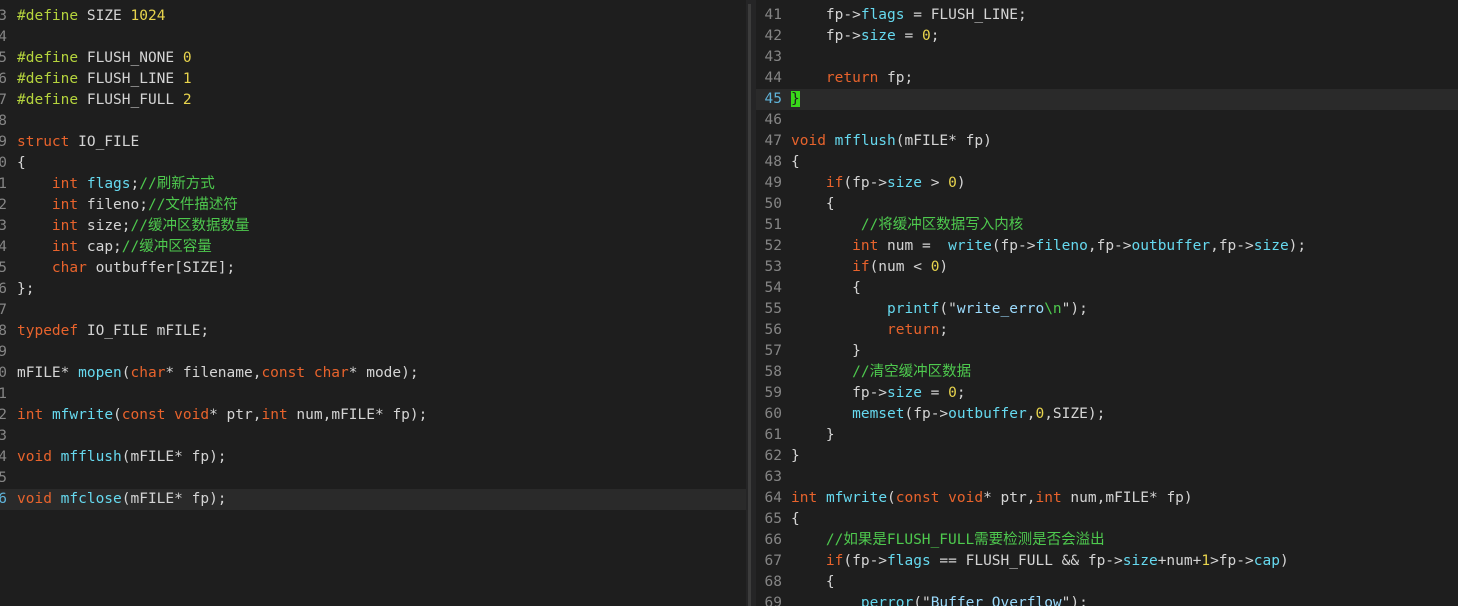  I want to click on code-line: 7 #define FLUSH_FULL 2, so click(373, 100).